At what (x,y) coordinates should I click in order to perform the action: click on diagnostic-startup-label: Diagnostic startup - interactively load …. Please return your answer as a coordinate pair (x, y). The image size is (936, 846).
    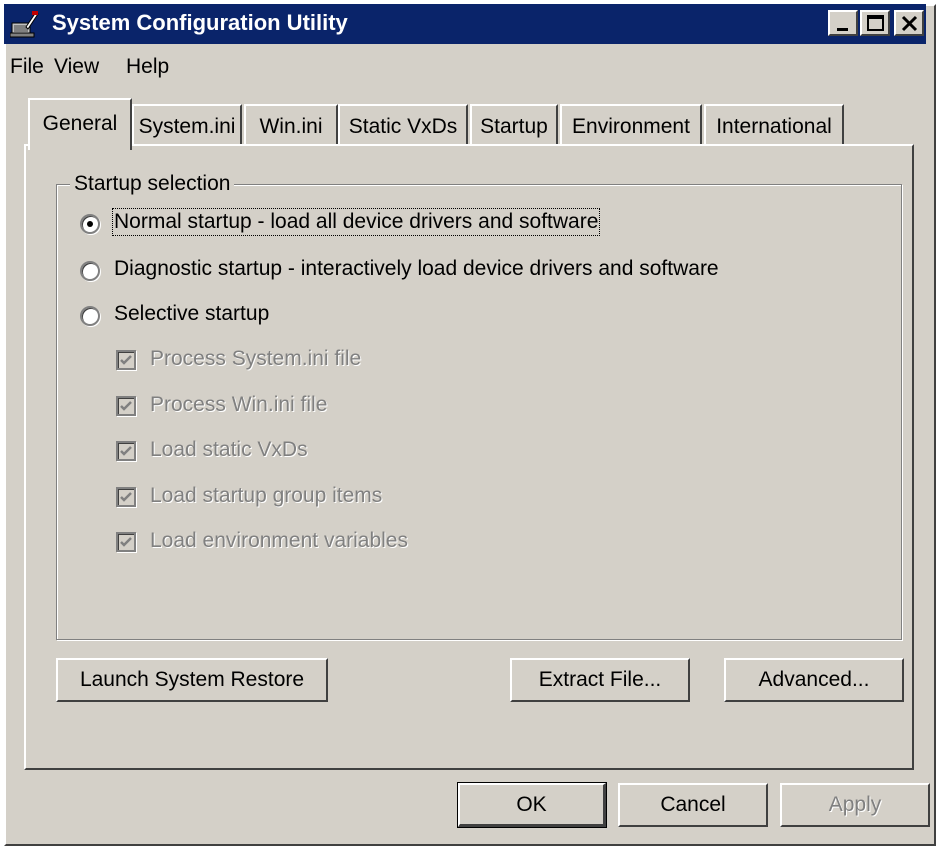
    Looking at the image, I should click on (416, 269).